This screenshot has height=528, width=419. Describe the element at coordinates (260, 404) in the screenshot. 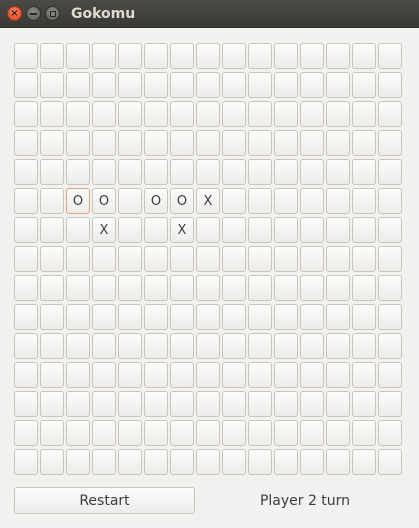

I see `board-cell-r12-c9` at that location.